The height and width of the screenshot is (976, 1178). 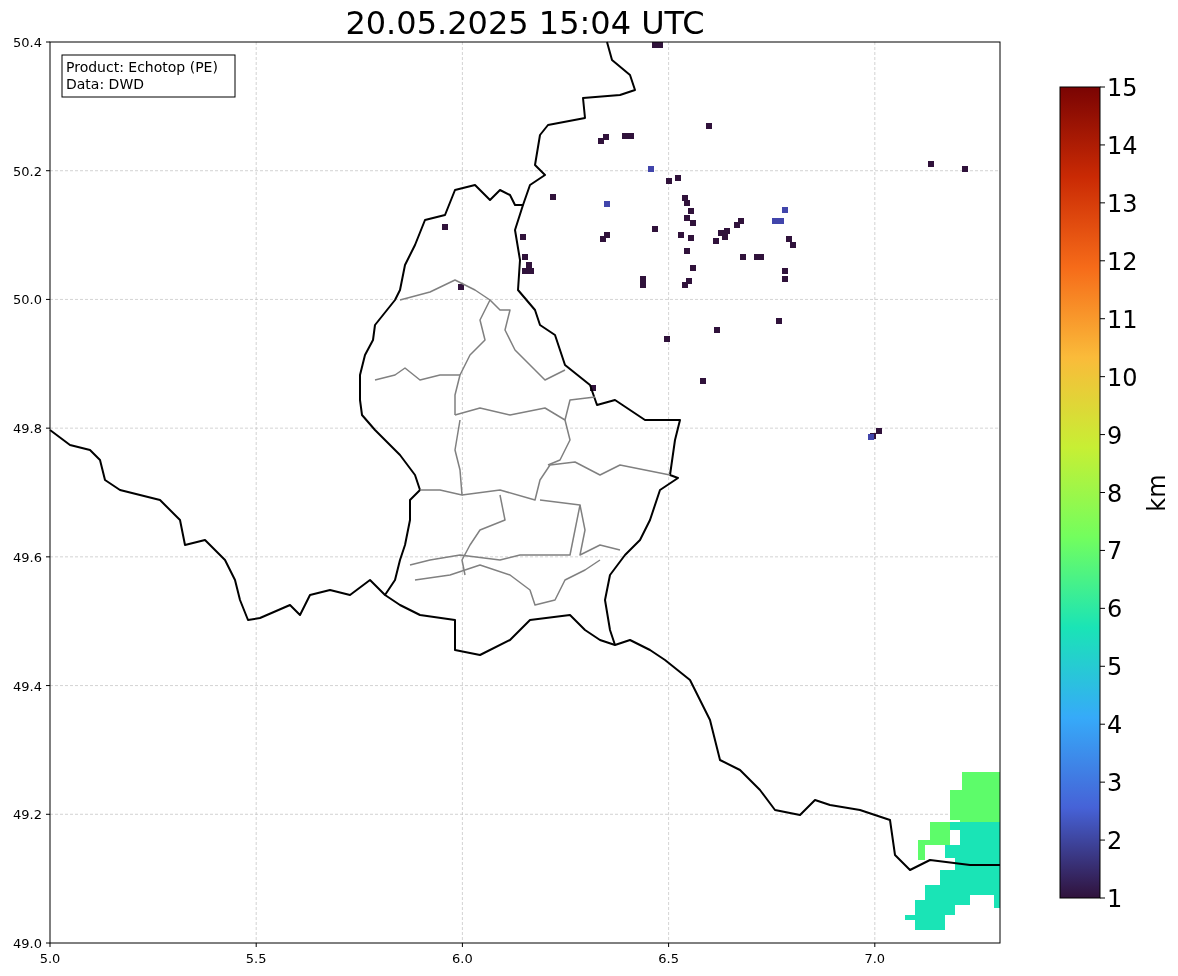 What do you see at coordinates (1115, 899) in the screenshot?
I see `colorbar-tick-label: 1` at bounding box center [1115, 899].